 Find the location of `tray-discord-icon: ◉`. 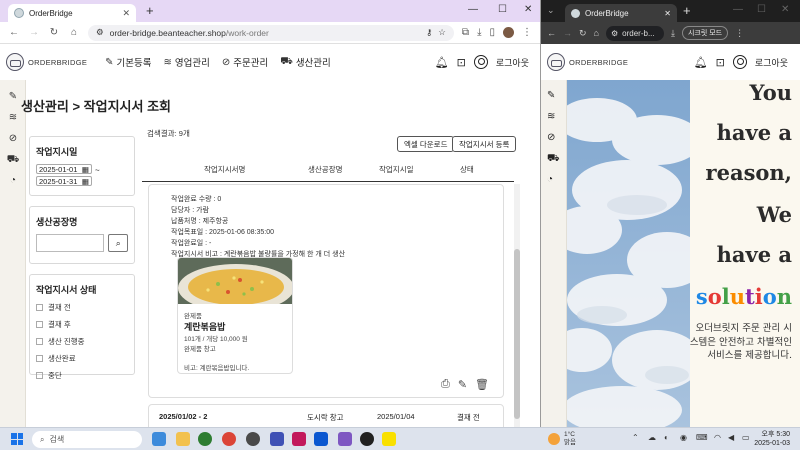

tray-discord-icon: ◉ is located at coordinates (683, 437).